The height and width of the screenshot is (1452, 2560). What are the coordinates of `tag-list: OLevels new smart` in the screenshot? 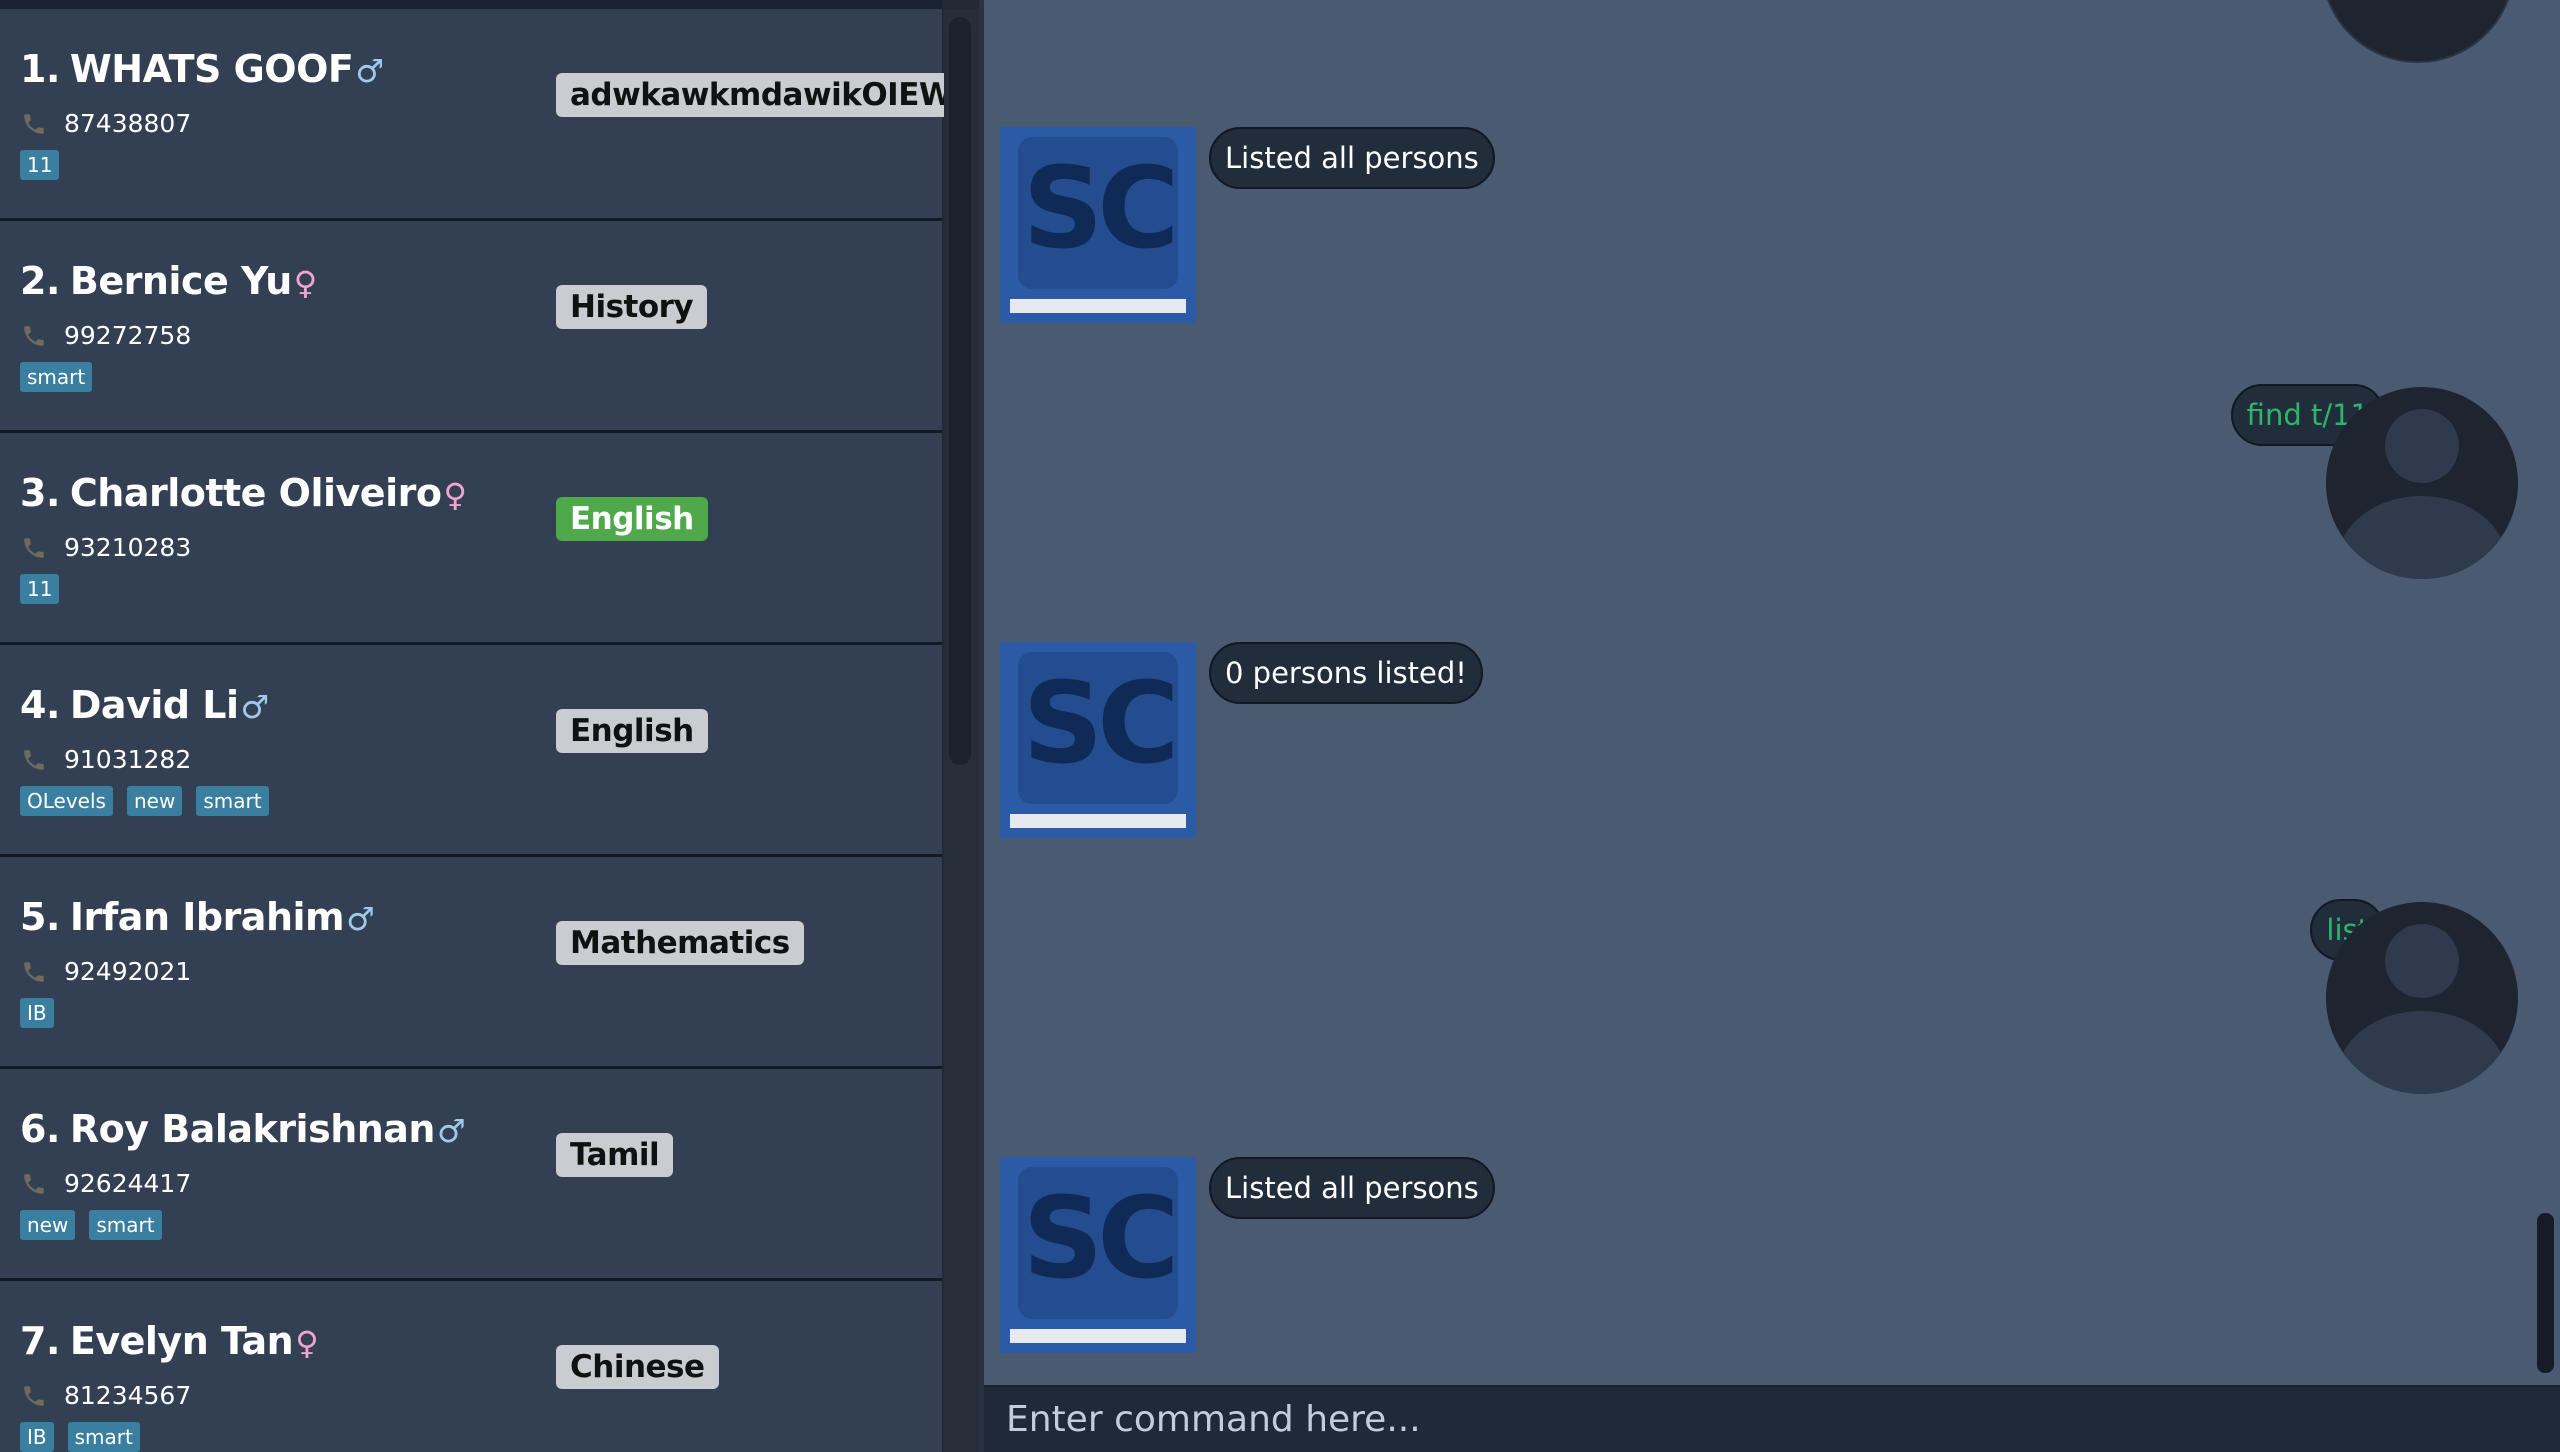 It's located at (144, 801).